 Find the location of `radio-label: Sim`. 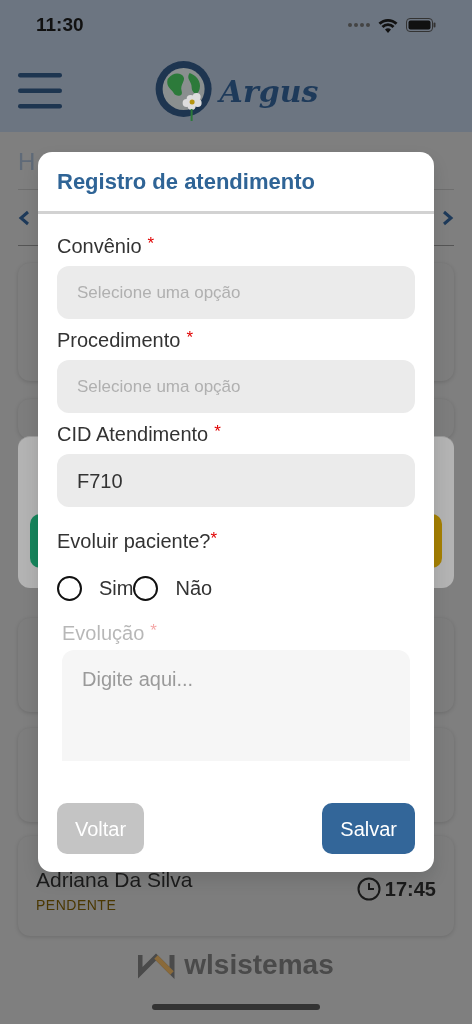

radio-label: Sim is located at coordinates (116, 589).